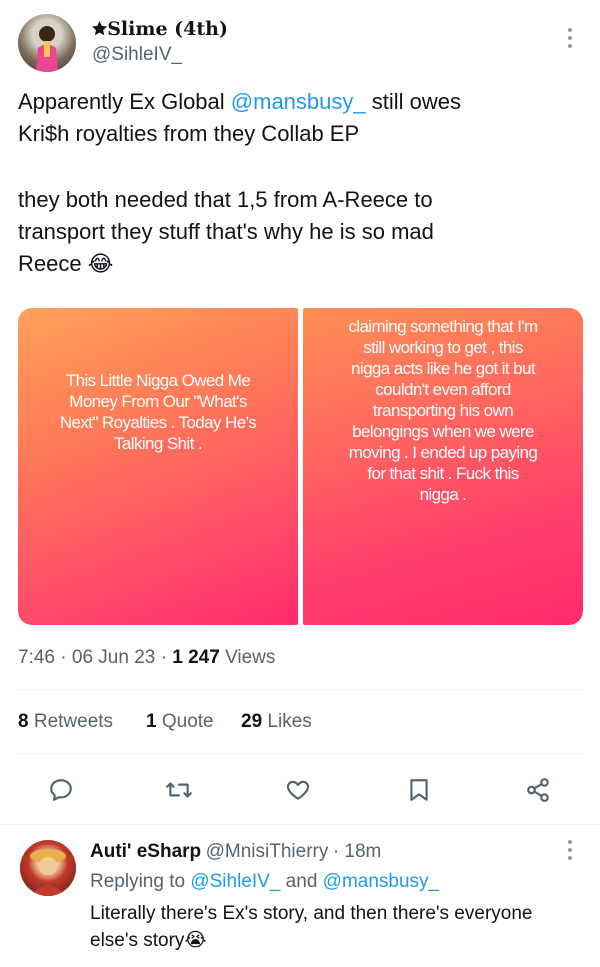  Describe the element at coordinates (151, 721) in the screenshot. I see `quotes-count: 1` at that location.